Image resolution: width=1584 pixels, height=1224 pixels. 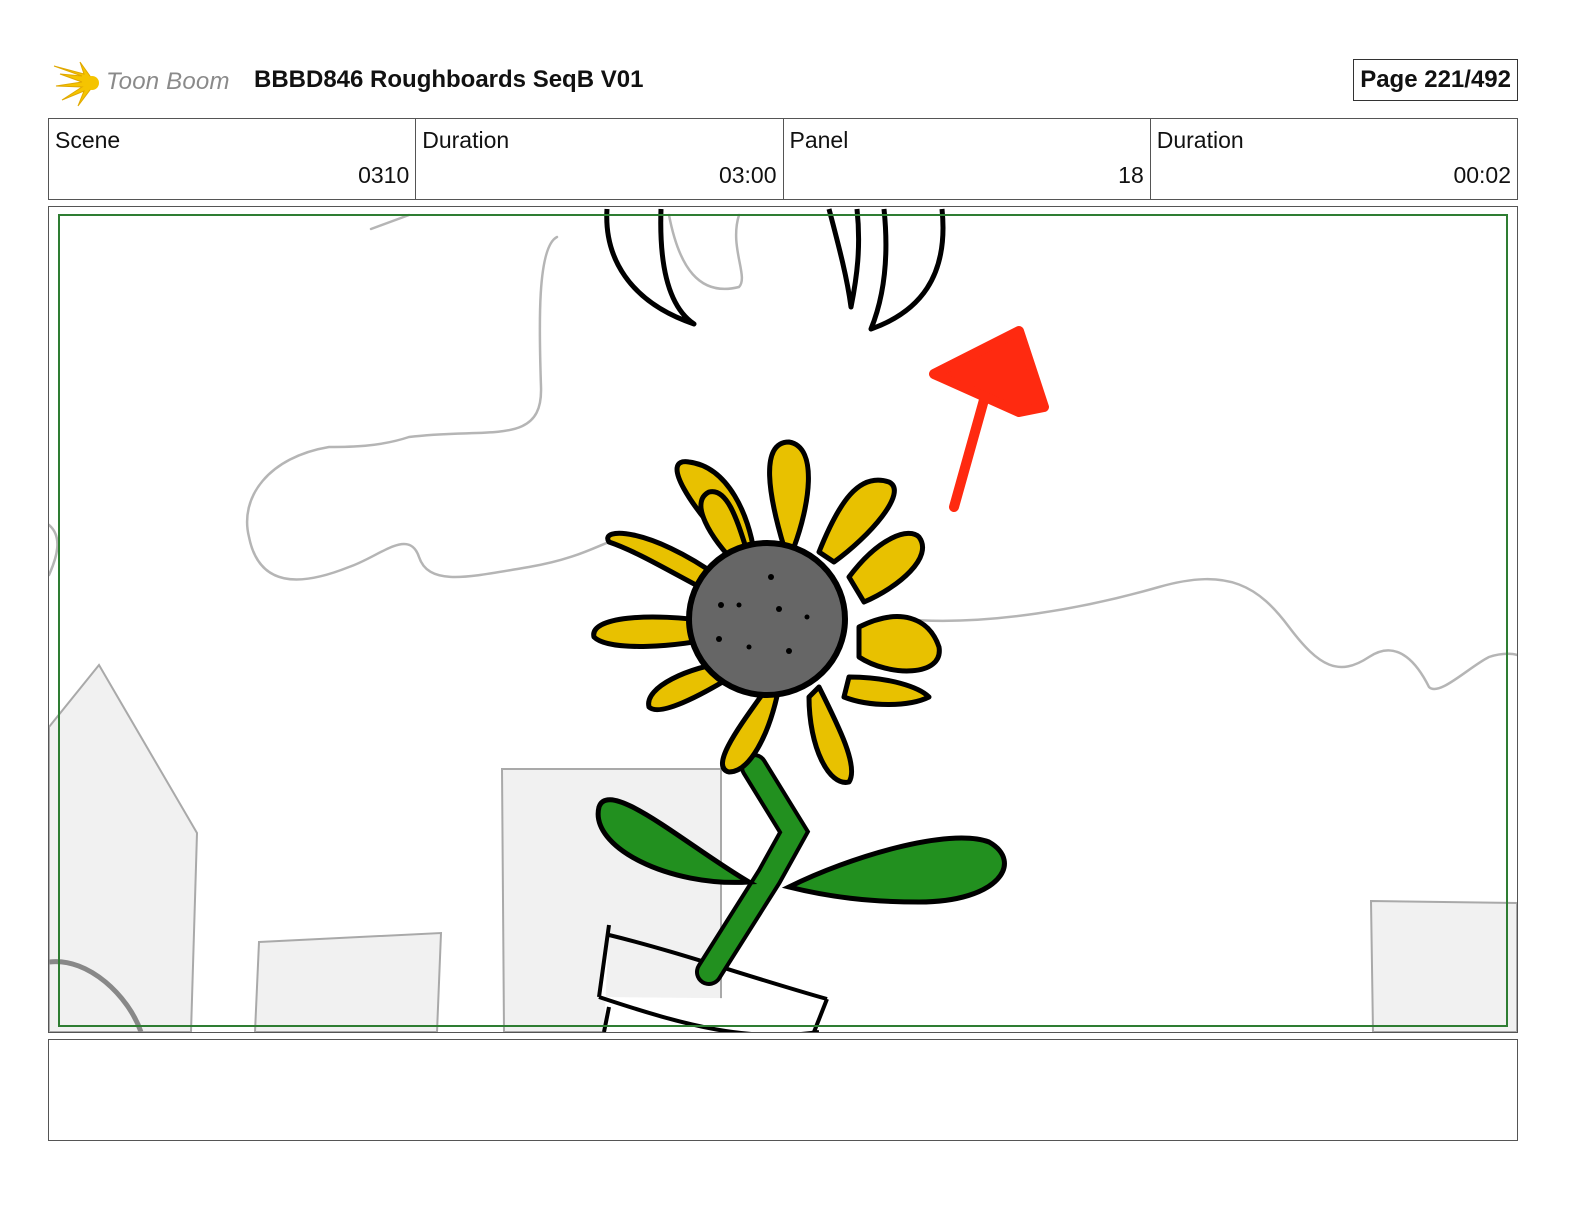 What do you see at coordinates (783, 1090) in the screenshot?
I see `panel-notes-box` at bounding box center [783, 1090].